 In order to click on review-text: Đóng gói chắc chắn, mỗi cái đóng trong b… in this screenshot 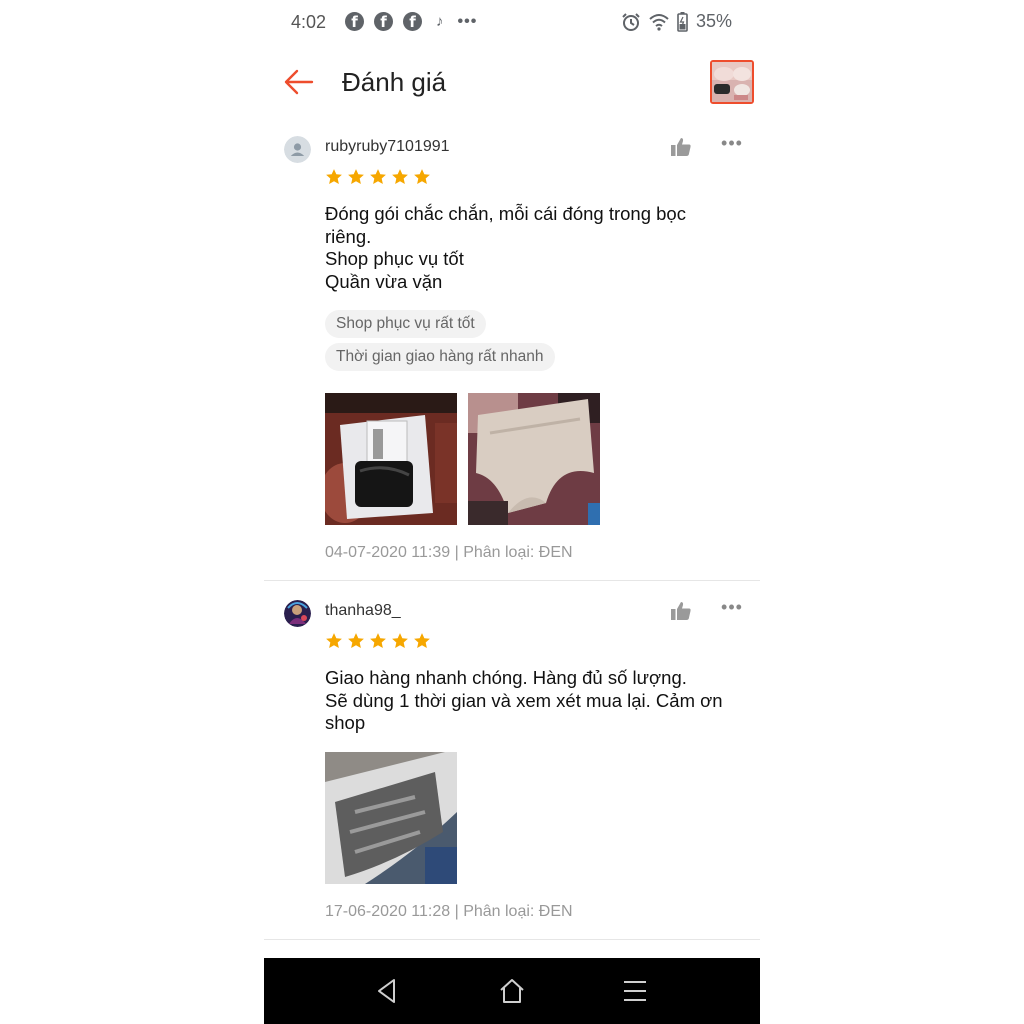, I will do `click(535, 248)`.